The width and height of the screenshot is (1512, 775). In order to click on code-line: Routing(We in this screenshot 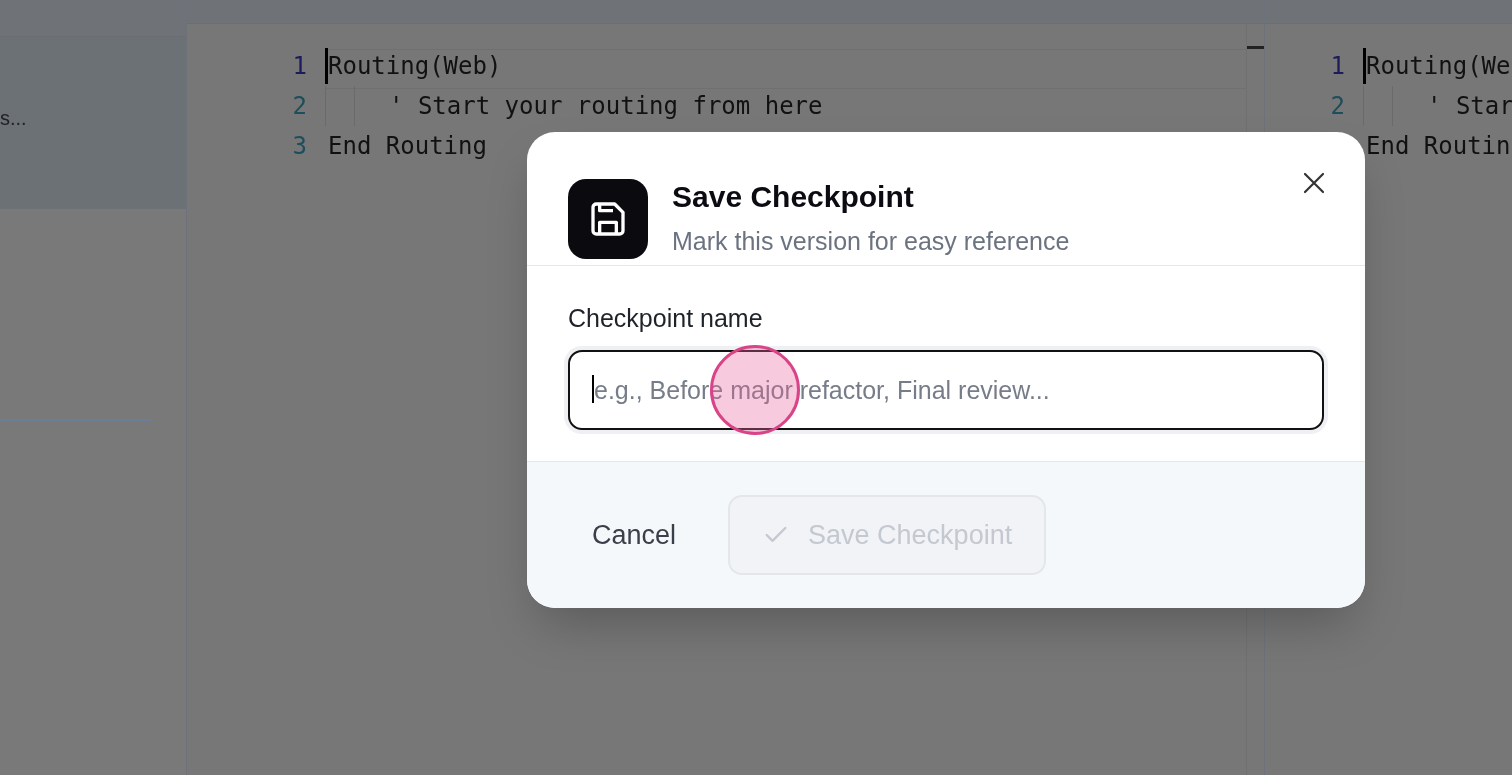, I will do `click(1438, 66)`.